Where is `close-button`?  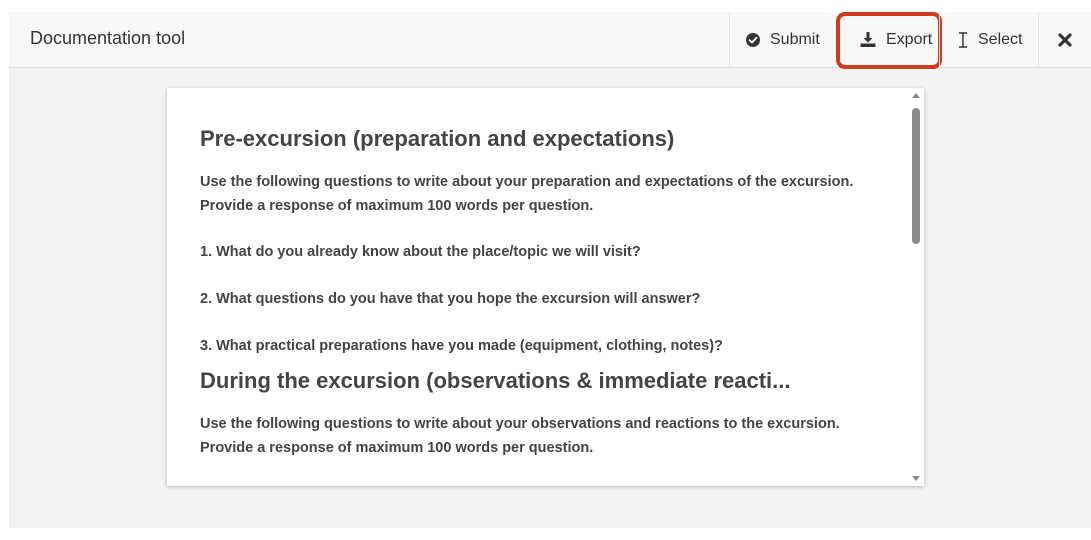
close-button is located at coordinates (1064, 39).